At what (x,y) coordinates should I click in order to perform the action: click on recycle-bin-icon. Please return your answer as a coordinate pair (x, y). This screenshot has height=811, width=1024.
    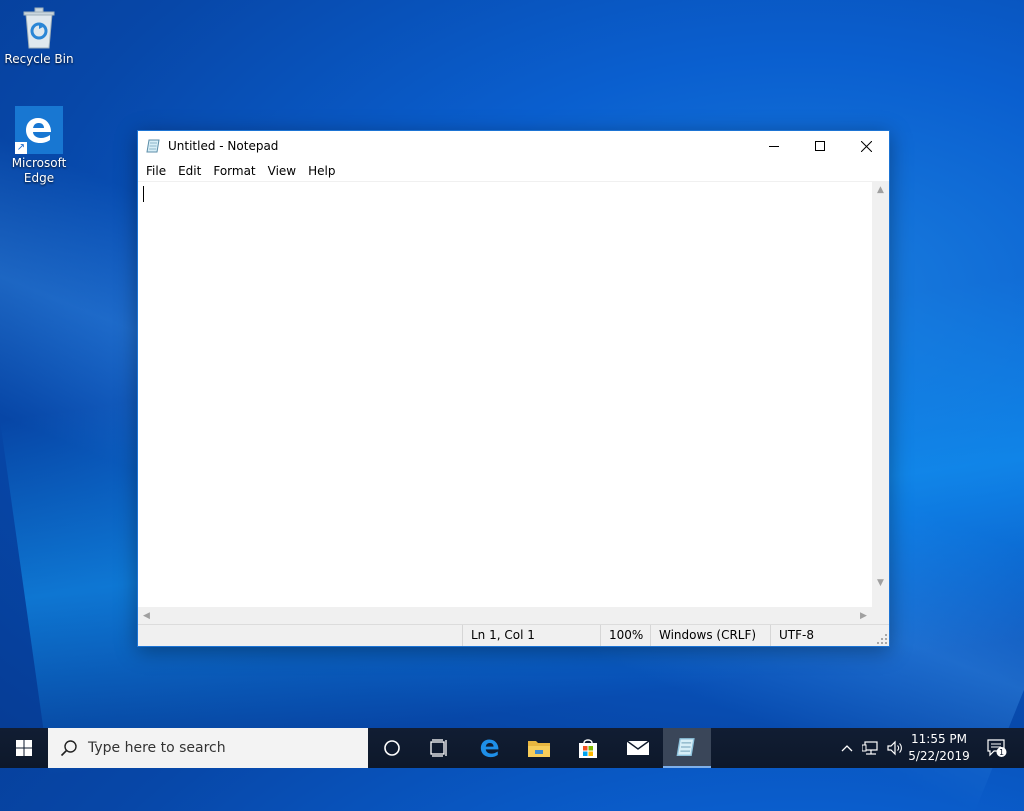
    Looking at the image, I should click on (39, 28).